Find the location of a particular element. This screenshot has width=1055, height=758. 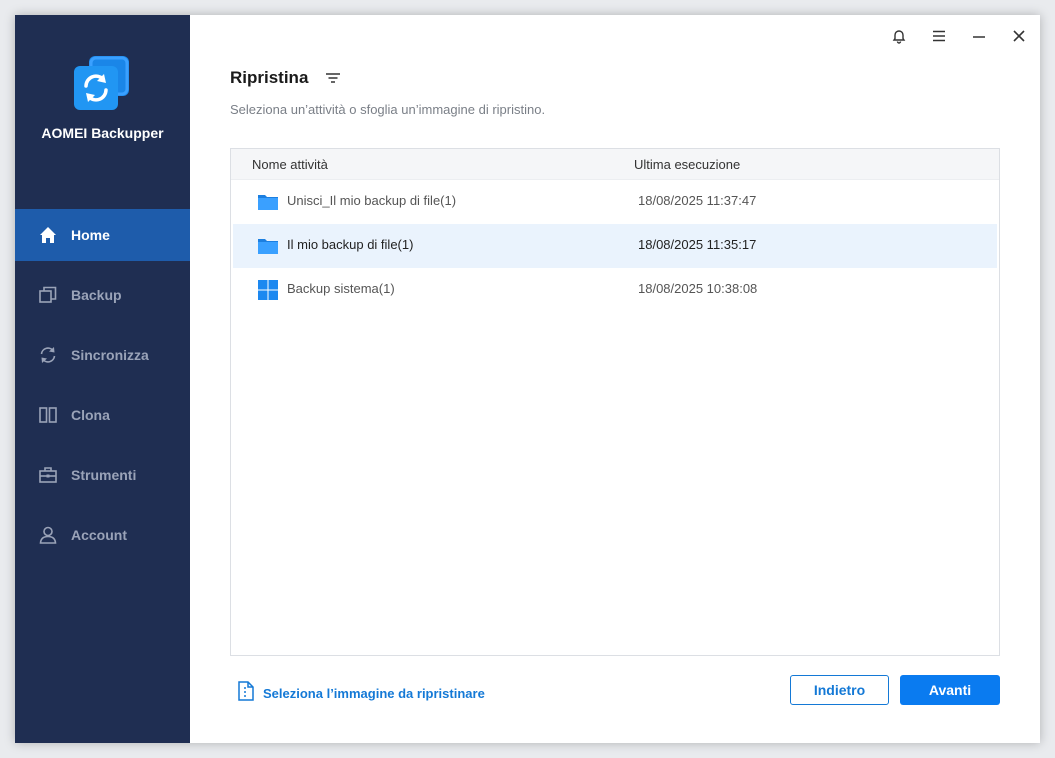

backup-icon is located at coordinates (48, 295).